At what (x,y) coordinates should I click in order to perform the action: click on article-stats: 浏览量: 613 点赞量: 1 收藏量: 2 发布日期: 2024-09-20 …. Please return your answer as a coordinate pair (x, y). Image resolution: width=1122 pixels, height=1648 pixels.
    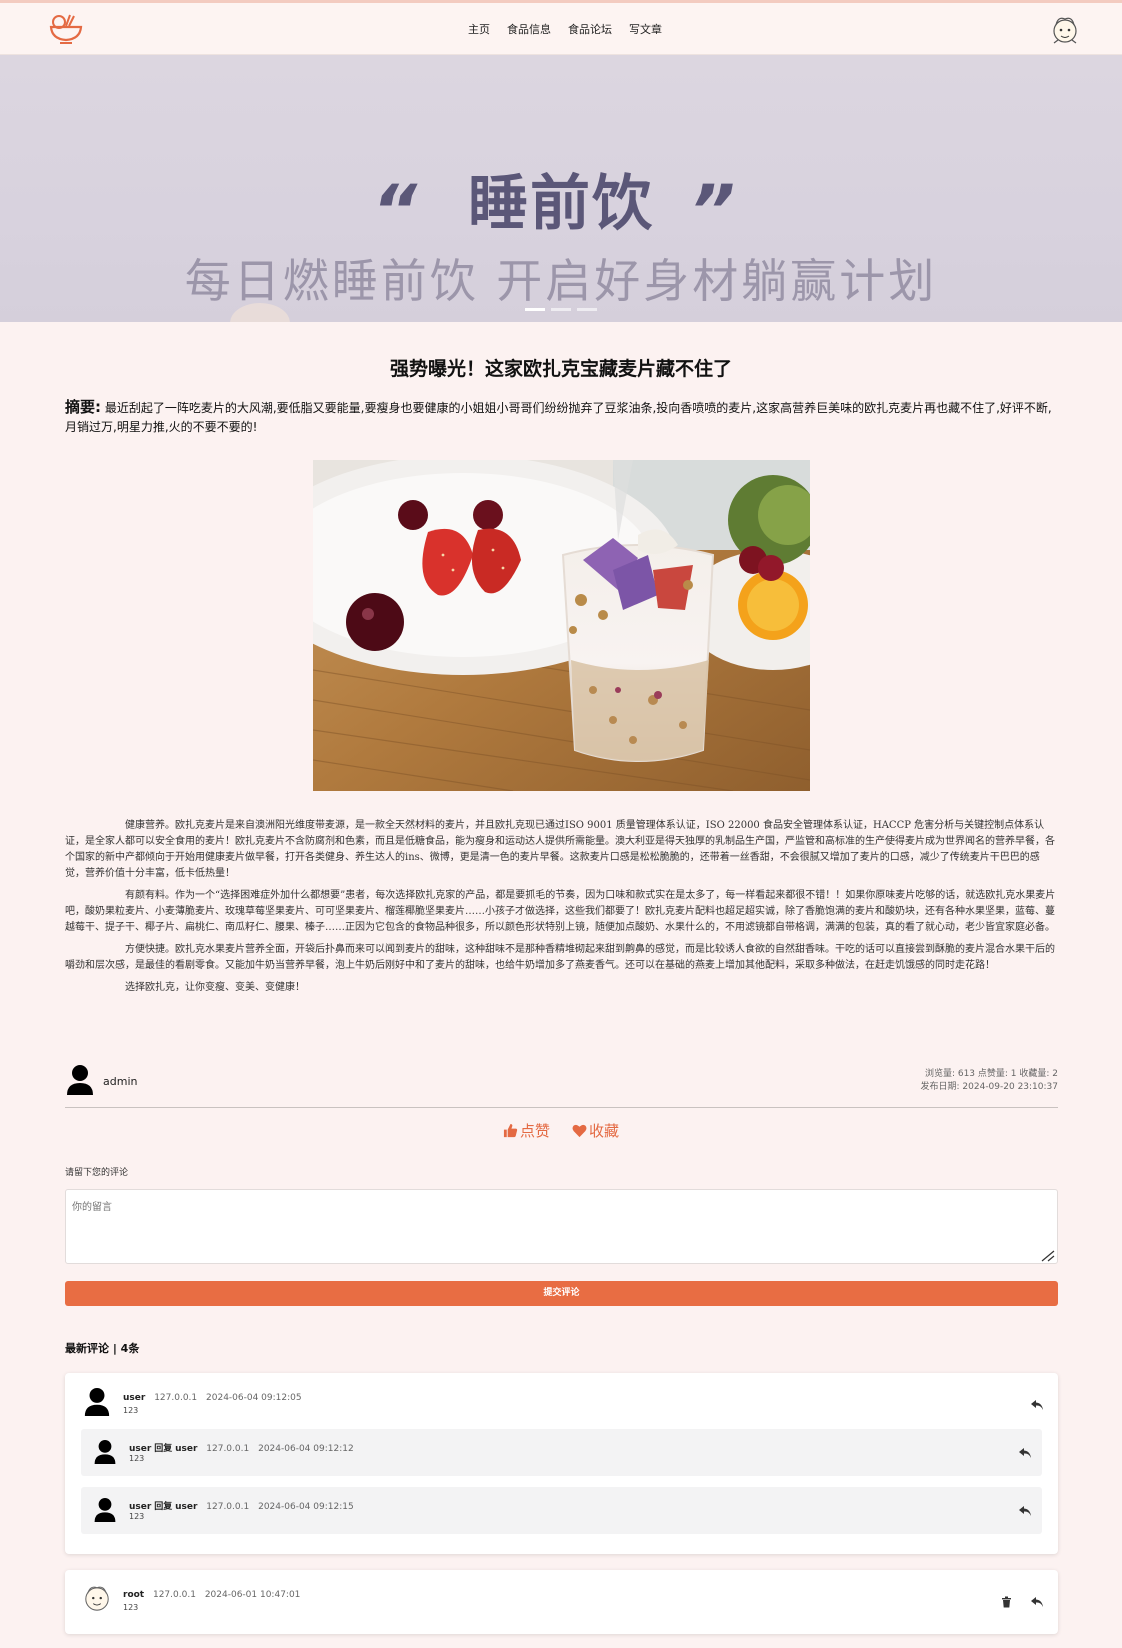
    Looking at the image, I should click on (989, 1081).